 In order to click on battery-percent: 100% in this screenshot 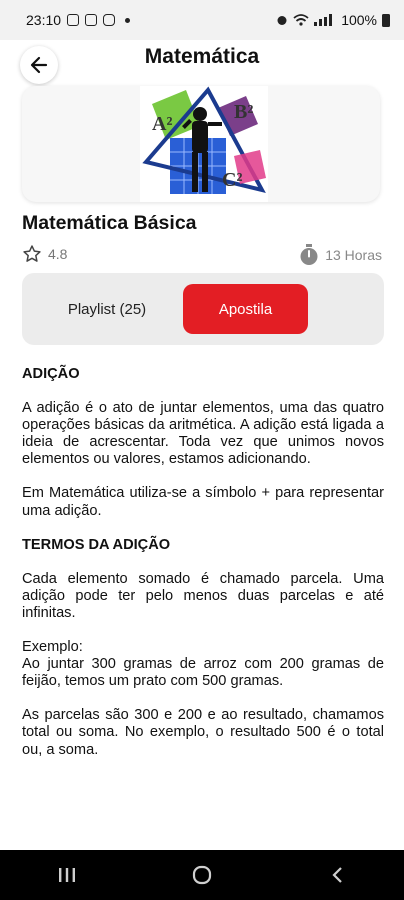, I will do `click(359, 20)`.